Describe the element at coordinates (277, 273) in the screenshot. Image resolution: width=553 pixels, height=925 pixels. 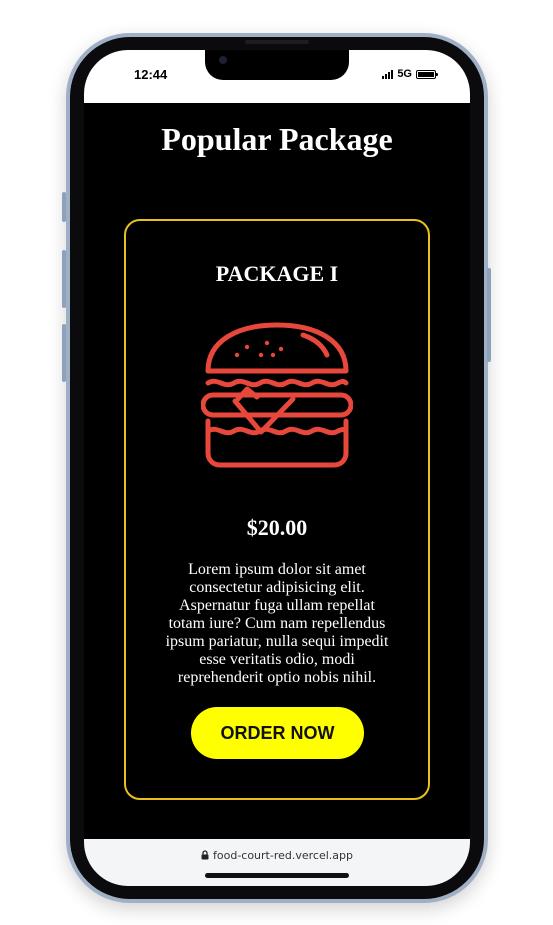
I see `package-name: PACKAGE I` at that location.